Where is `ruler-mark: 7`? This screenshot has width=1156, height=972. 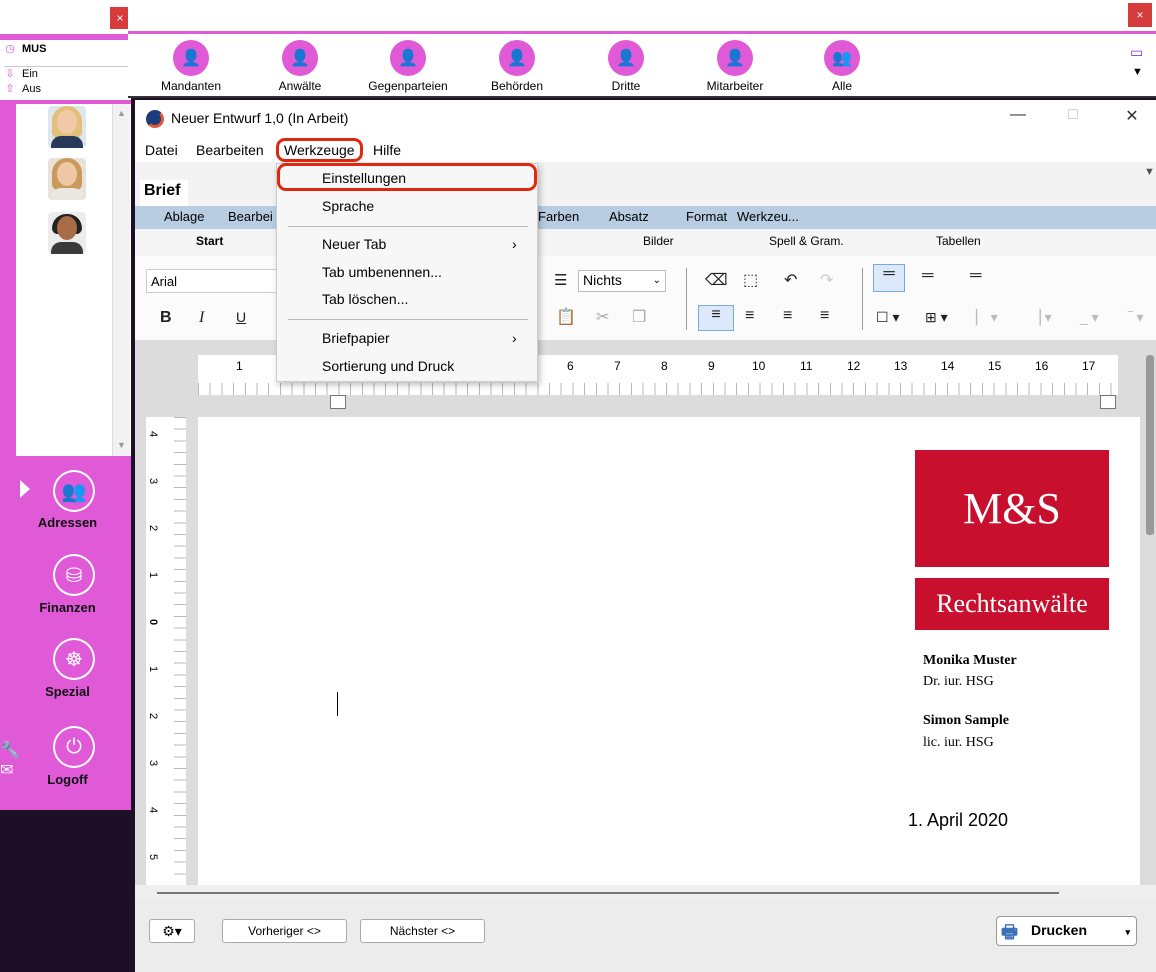 ruler-mark: 7 is located at coordinates (617, 366).